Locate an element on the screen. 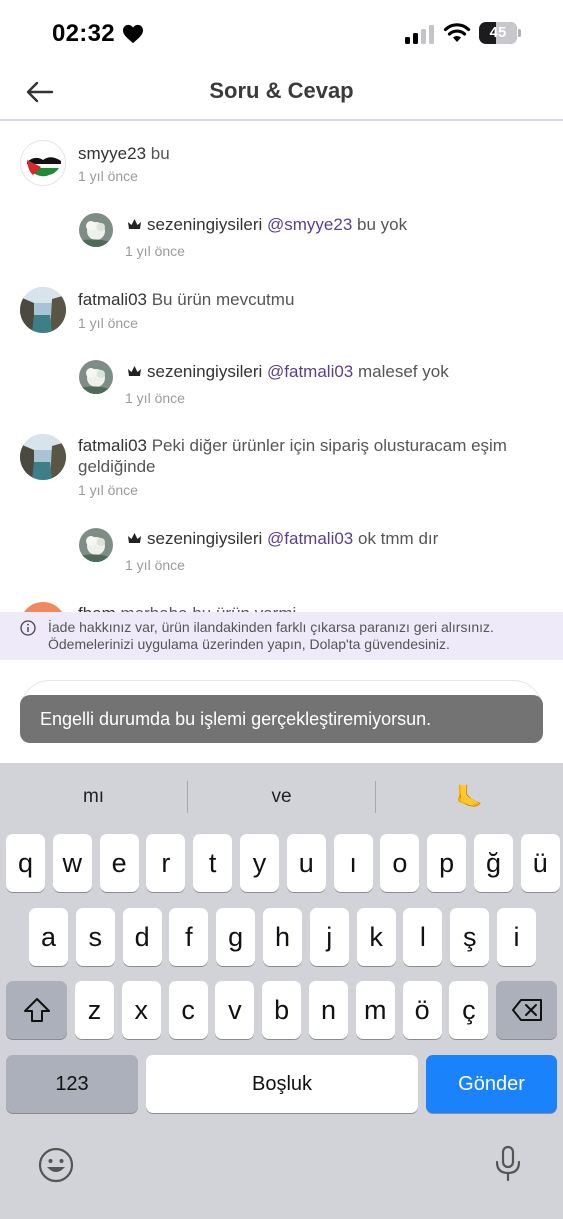 The height and width of the screenshot is (1219, 563). comment-text: ok tmm dır is located at coordinates (398, 538).